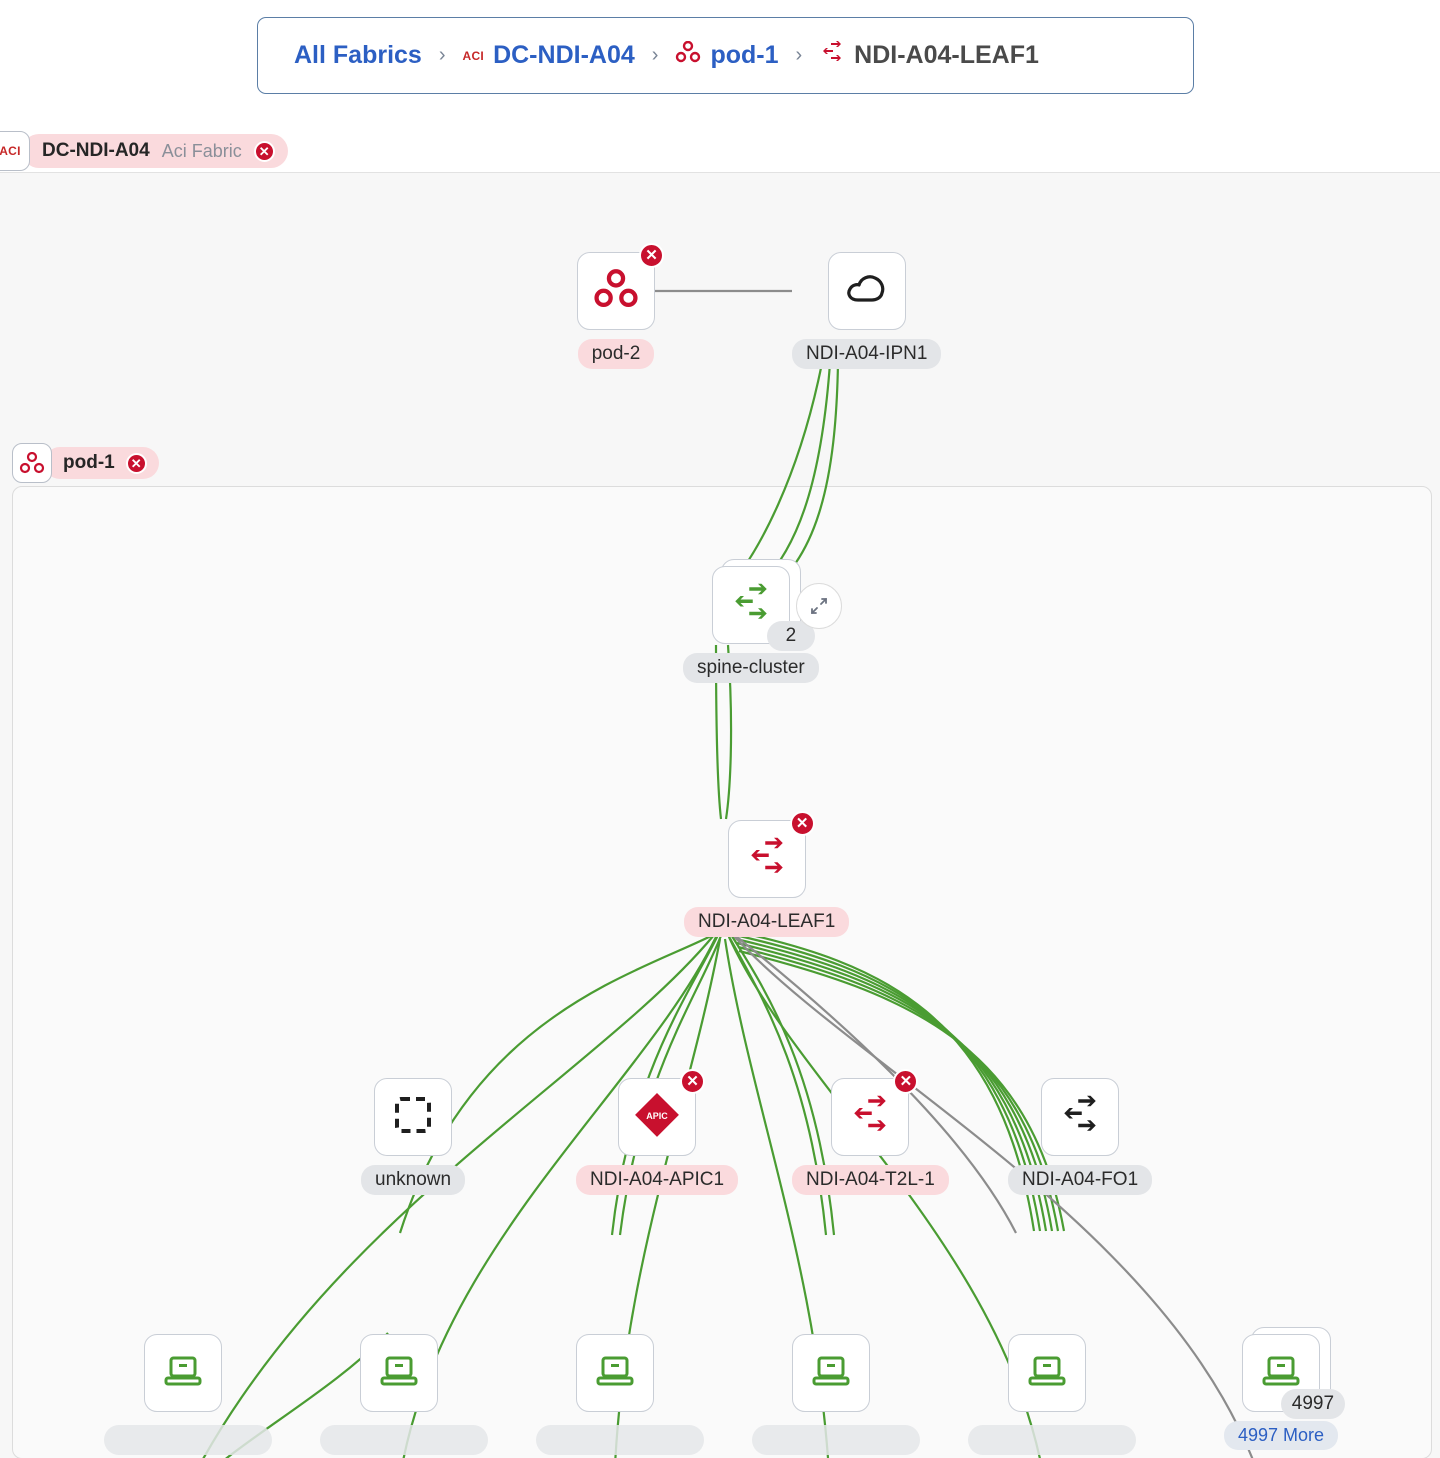 The image size is (1440, 1458). What do you see at coordinates (1281, 1435) in the screenshot?
I see `endpoint-more-link: 4997 More` at bounding box center [1281, 1435].